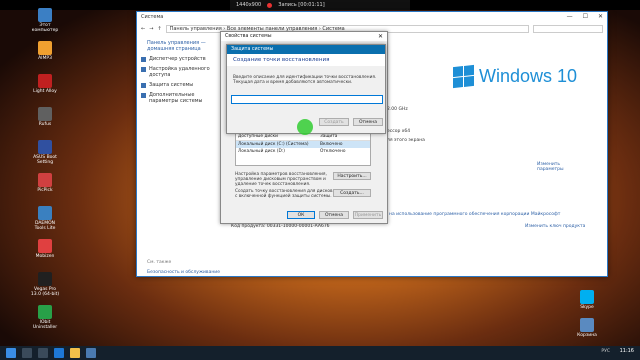 The image size is (640, 360). Describe the element at coordinates (301, 215) in the screenshot. I see `ok-button: ОК` at that location.